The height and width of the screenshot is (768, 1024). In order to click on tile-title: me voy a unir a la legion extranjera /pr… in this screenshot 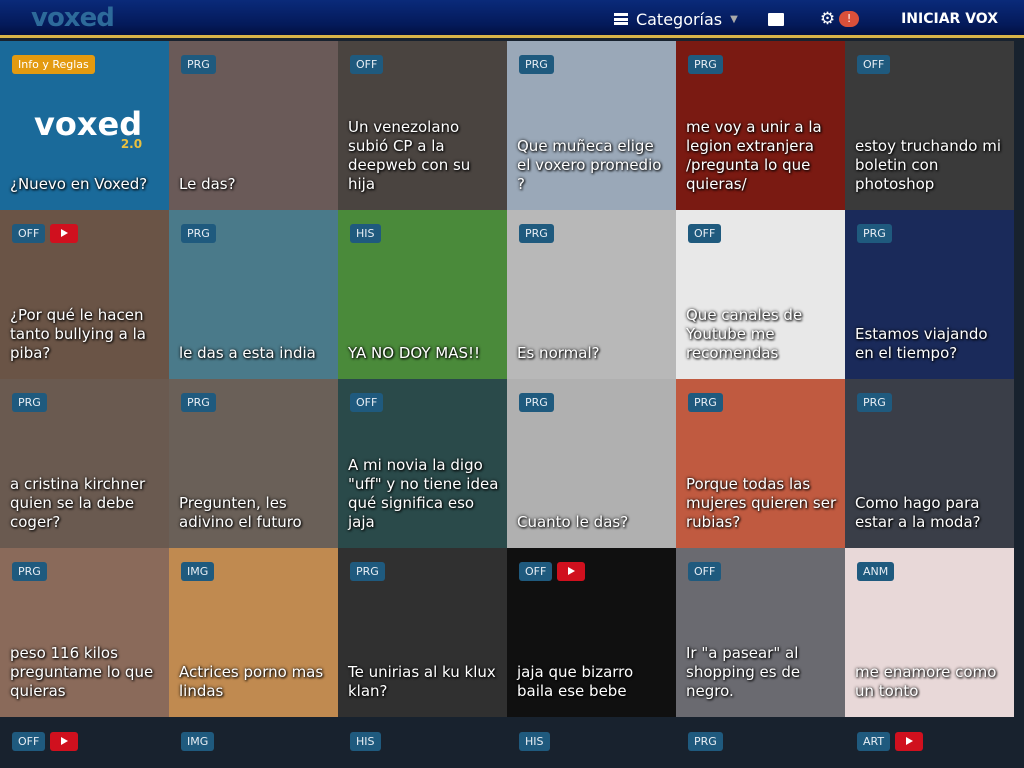, I will do `click(754, 155)`.